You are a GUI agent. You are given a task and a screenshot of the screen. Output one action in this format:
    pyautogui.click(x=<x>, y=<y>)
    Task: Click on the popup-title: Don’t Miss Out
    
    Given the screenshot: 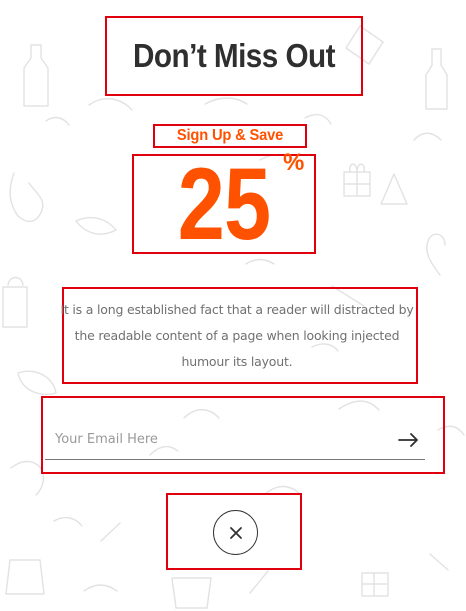 What is the action you would take?
    pyautogui.click(x=234, y=55)
    